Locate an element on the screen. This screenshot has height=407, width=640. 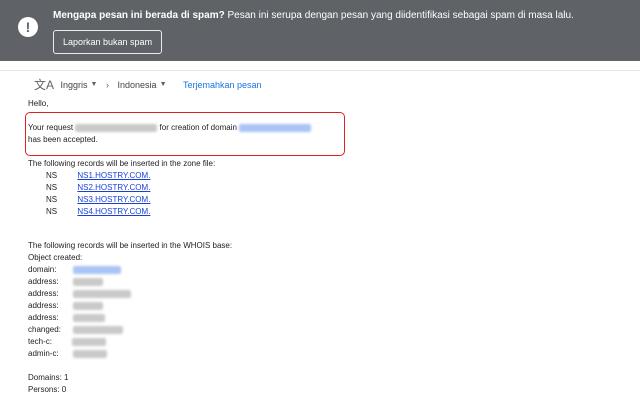
ns-record: NS NS1.HOSTRY.COM. is located at coordinates (98, 175).